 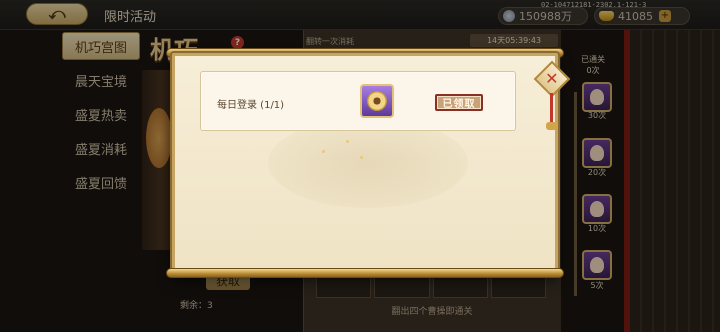 I want to click on task-row-daily-login: 每日登录 (1/1) 已领取, so click(x=358, y=101).